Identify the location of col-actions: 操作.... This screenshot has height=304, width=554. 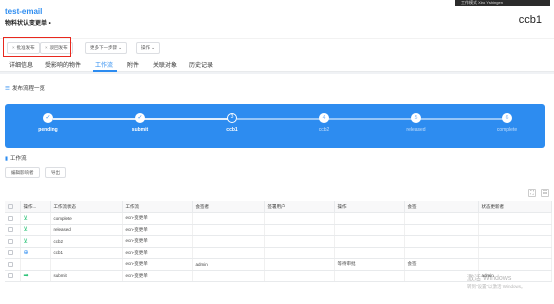
(35, 207).